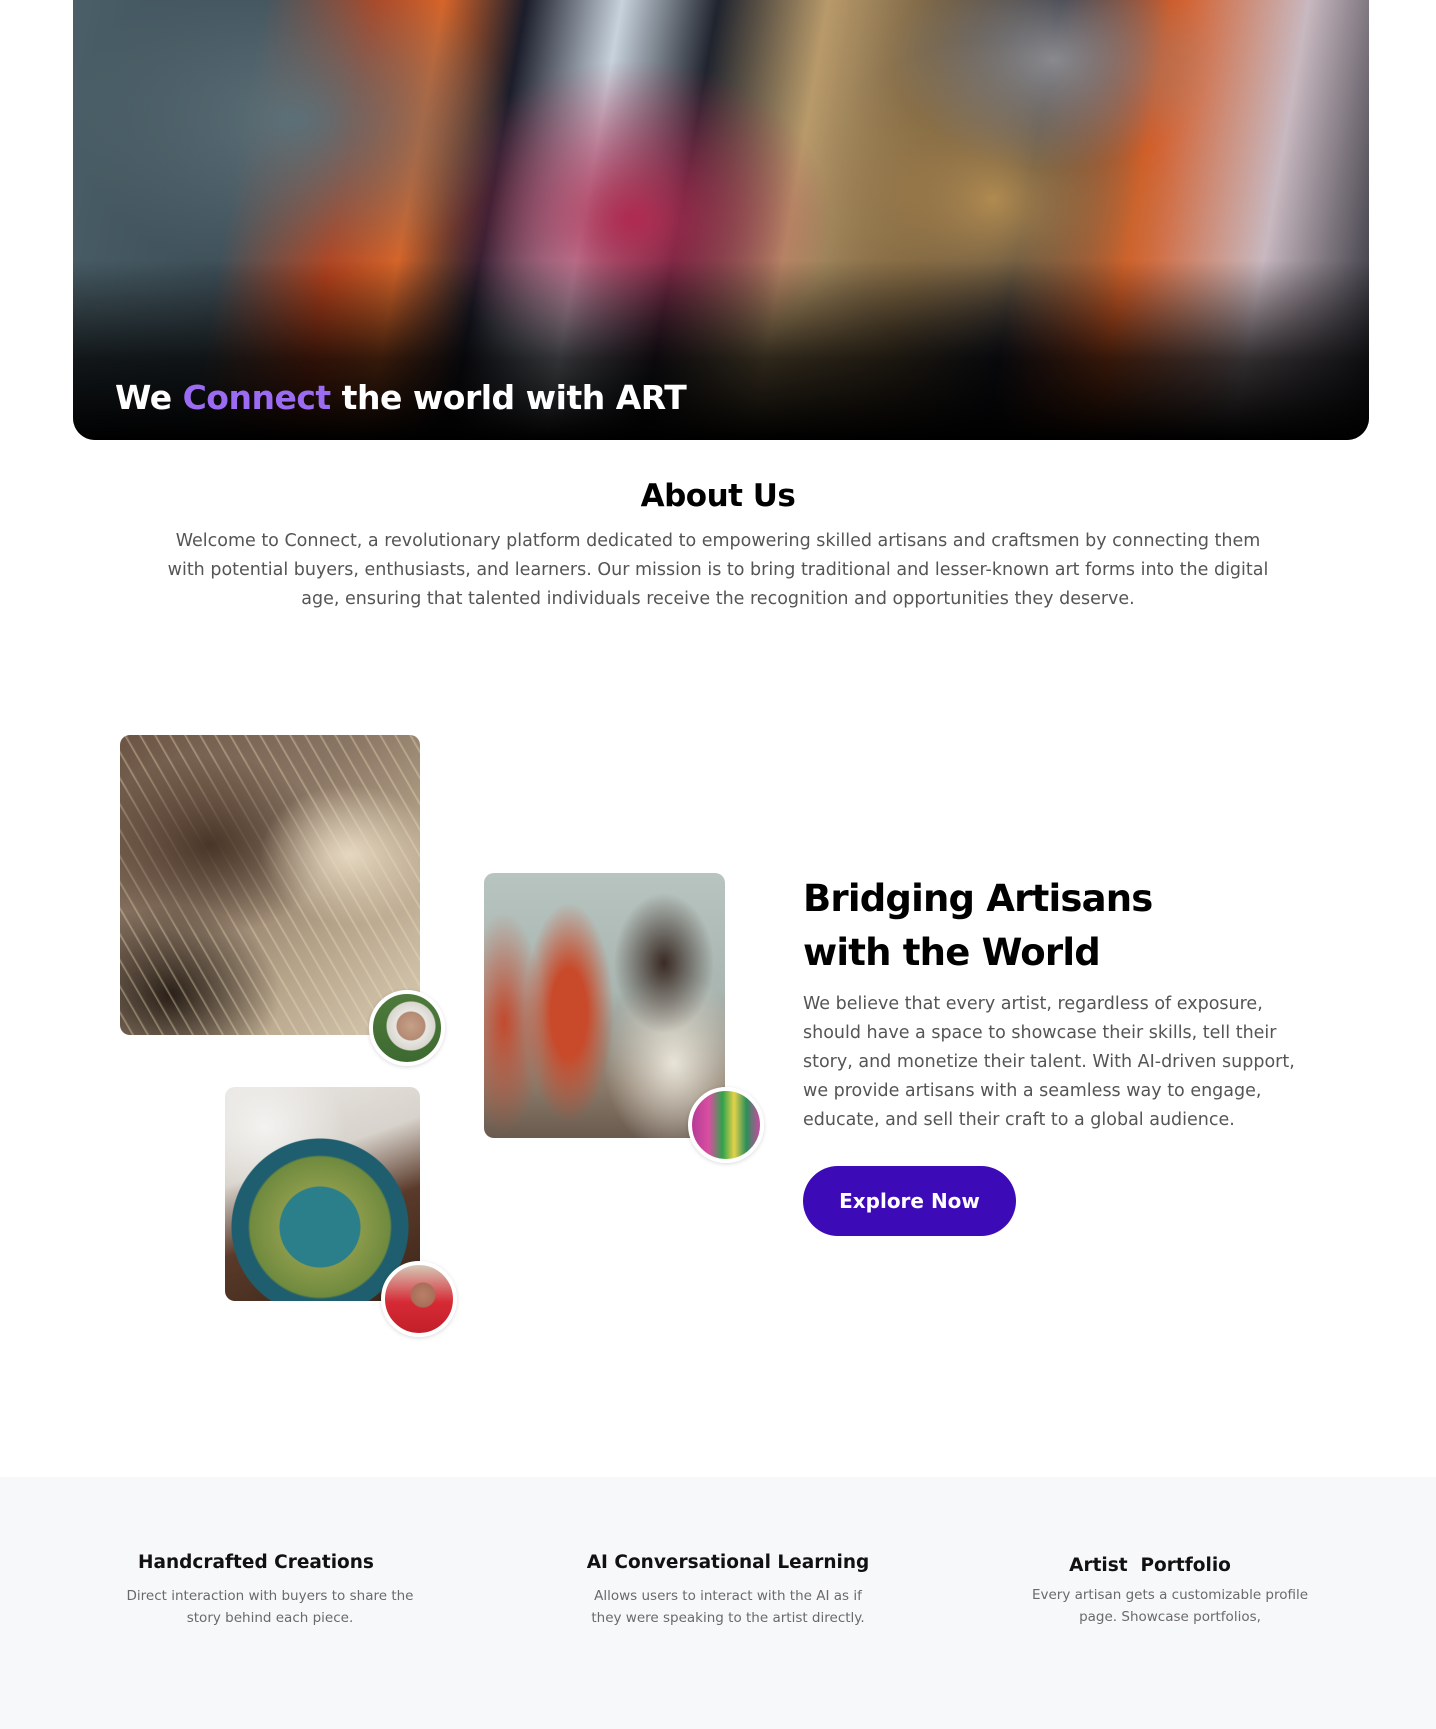 The width and height of the screenshot is (1436, 1729). I want to click on pottery-painting-image, so click(604, 1005).